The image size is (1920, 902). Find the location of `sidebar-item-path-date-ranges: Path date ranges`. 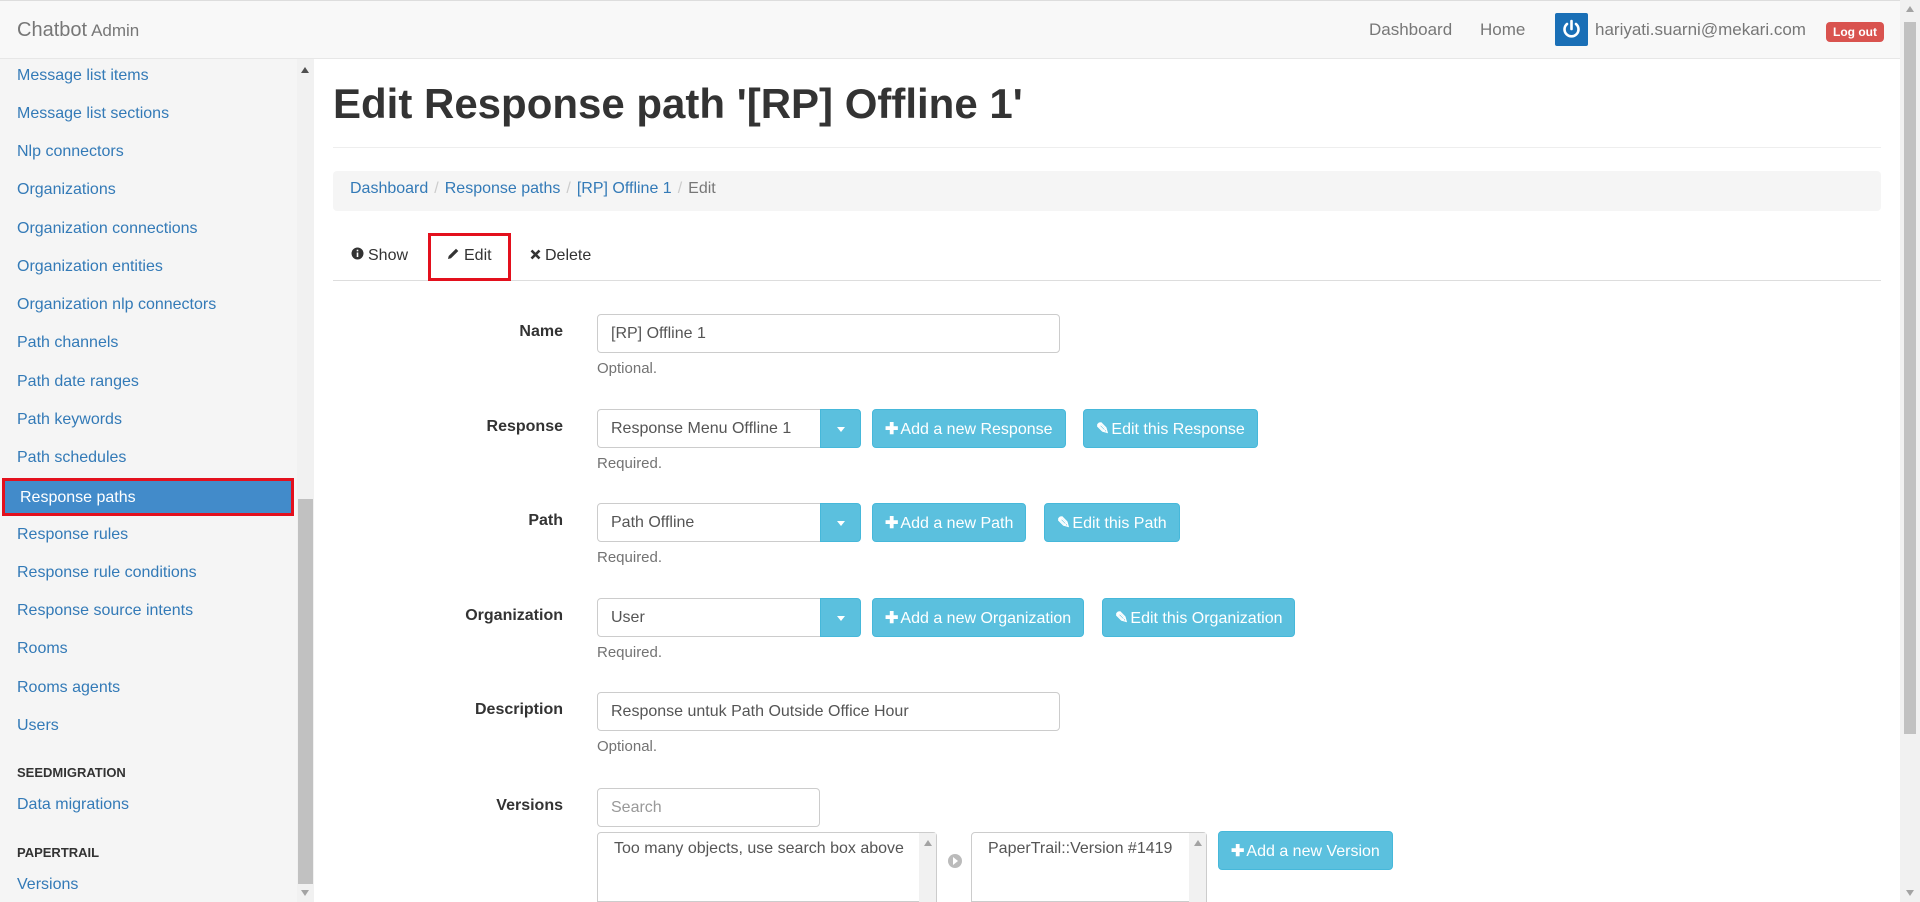

sidebar-item-path-date-ranges: Path date ranges is located at coordinates (78, 382).